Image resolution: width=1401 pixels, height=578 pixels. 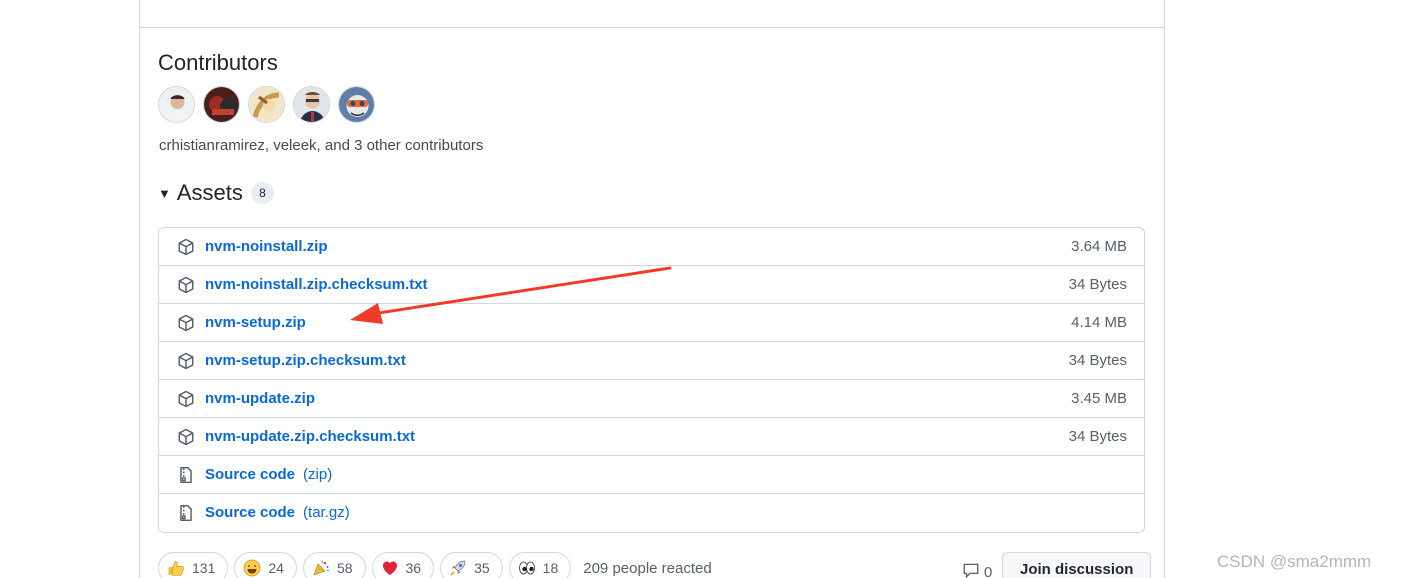 I want to click on asset-row: nvm-noinstall.zip.checksum.txt 34 Bytes, so click(x=651, y=284).